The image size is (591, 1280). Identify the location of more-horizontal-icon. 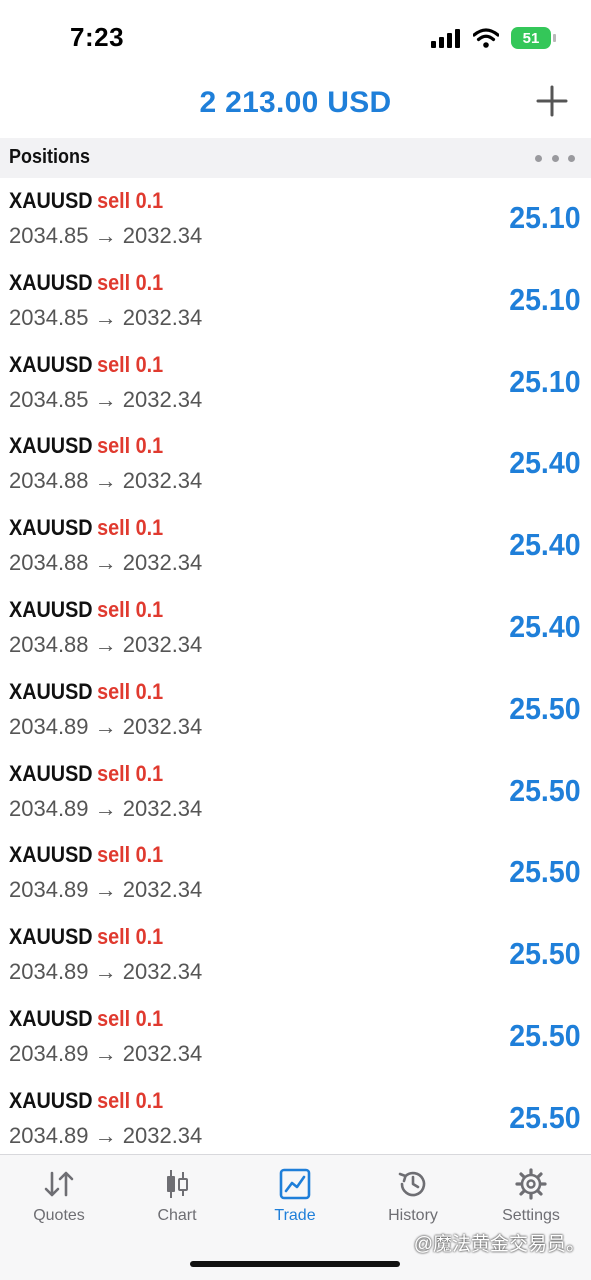
(555, 158).